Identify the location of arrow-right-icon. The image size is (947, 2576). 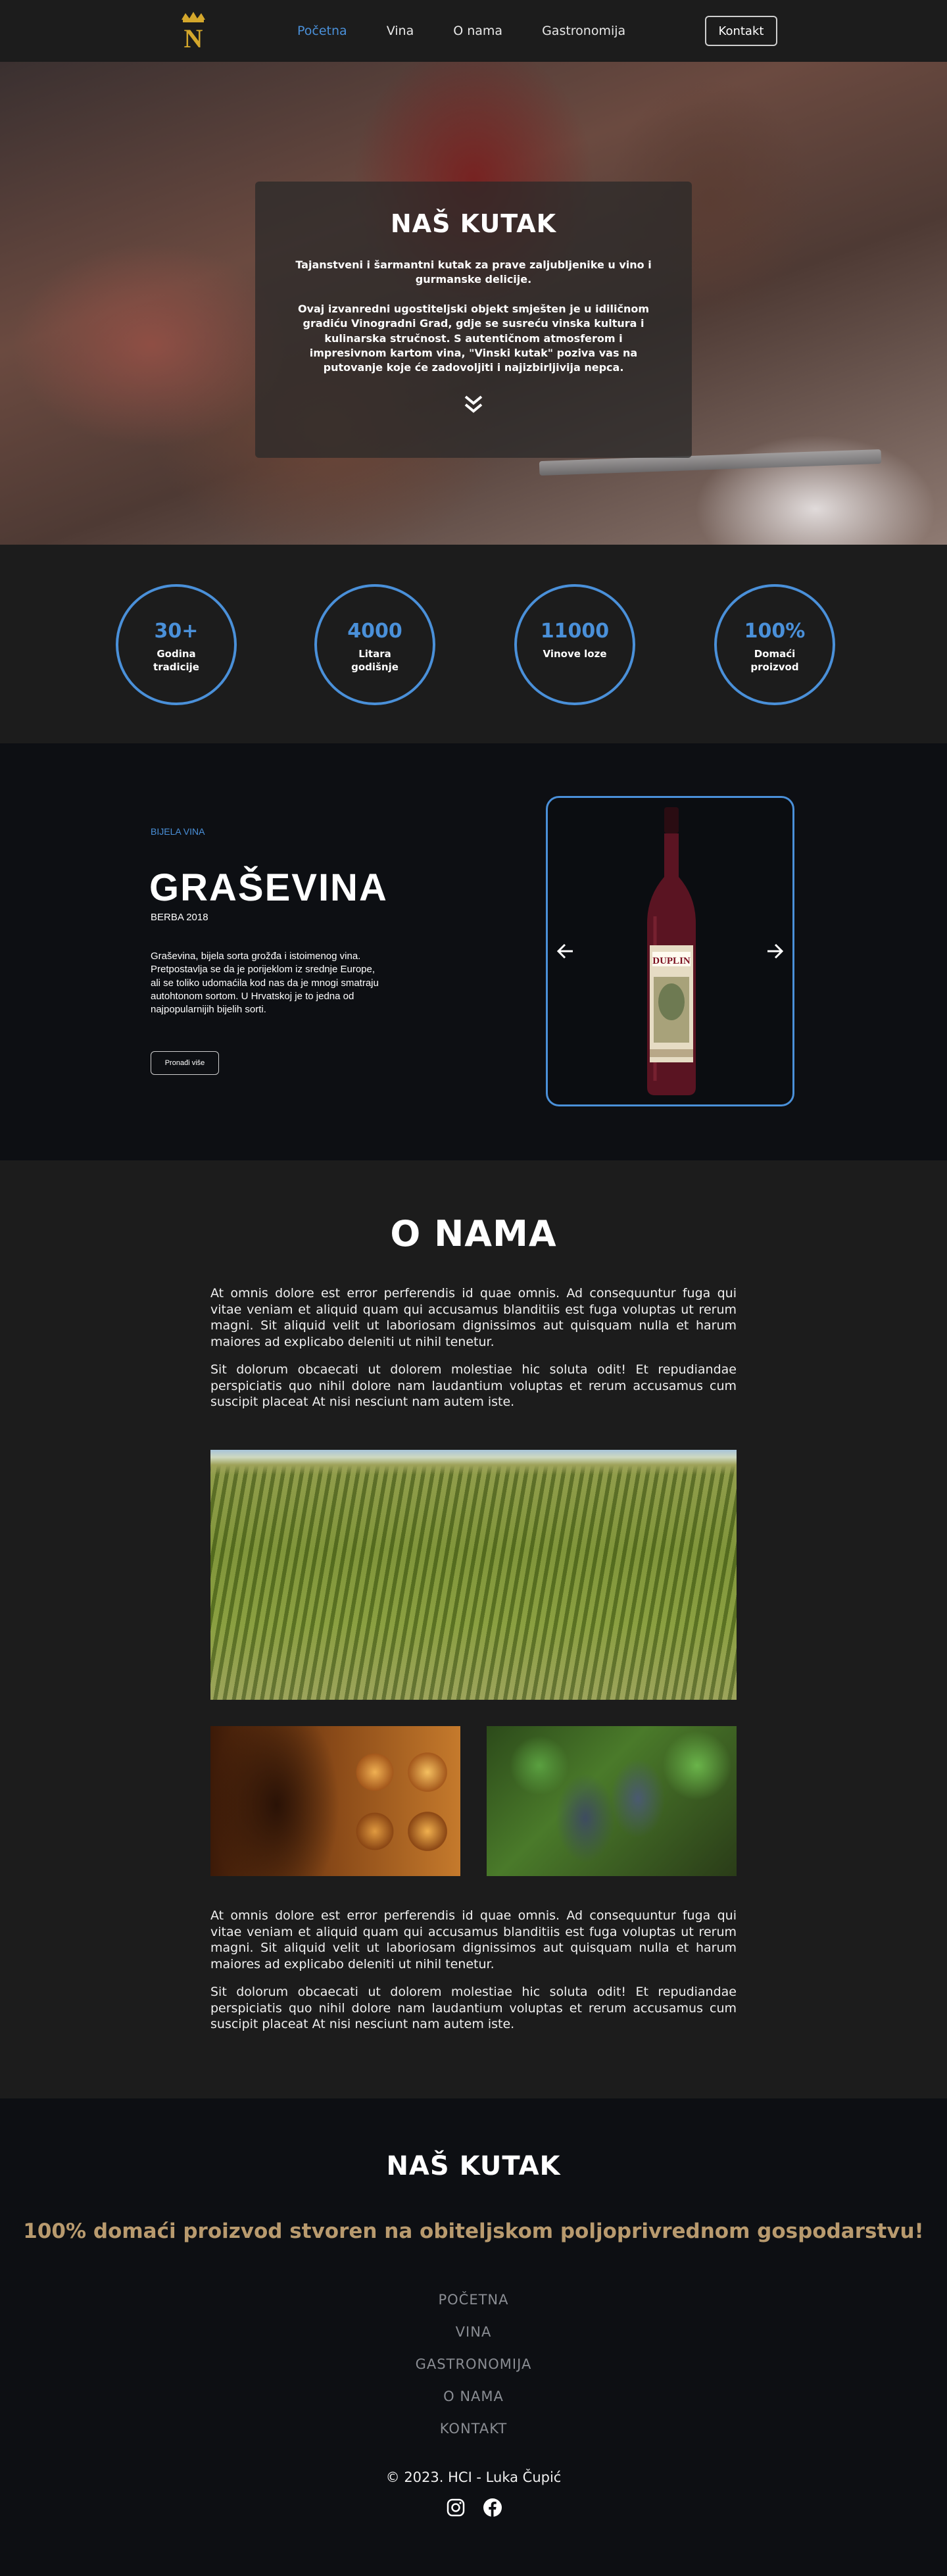
(775, 951).